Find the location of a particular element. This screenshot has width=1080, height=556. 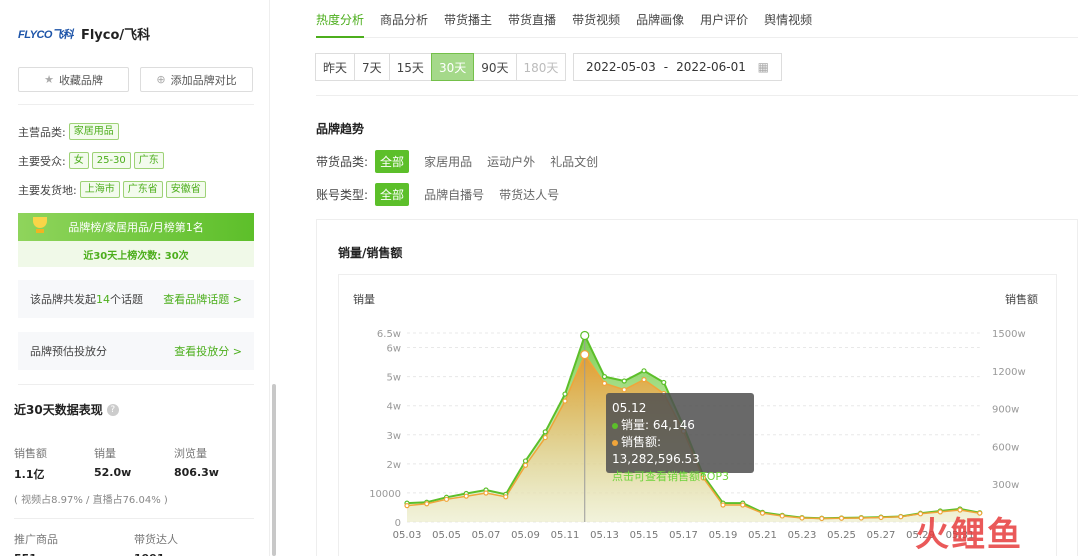

x-tick-label: 05.09 is located at coordinates (525, 535).